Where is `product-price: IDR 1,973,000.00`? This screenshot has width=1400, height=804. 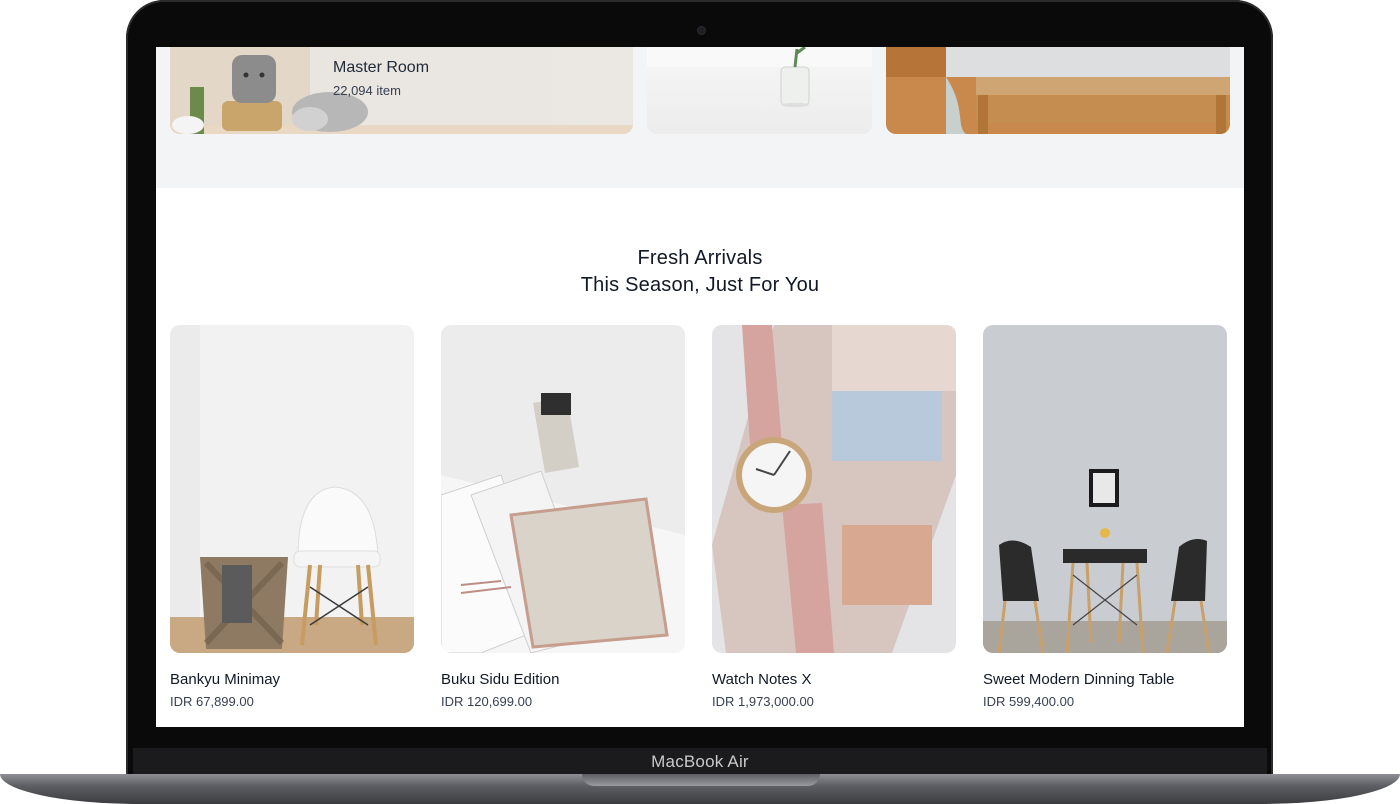
product-price: IDR 1,973,000.00 is located at coordinates (763, 701).